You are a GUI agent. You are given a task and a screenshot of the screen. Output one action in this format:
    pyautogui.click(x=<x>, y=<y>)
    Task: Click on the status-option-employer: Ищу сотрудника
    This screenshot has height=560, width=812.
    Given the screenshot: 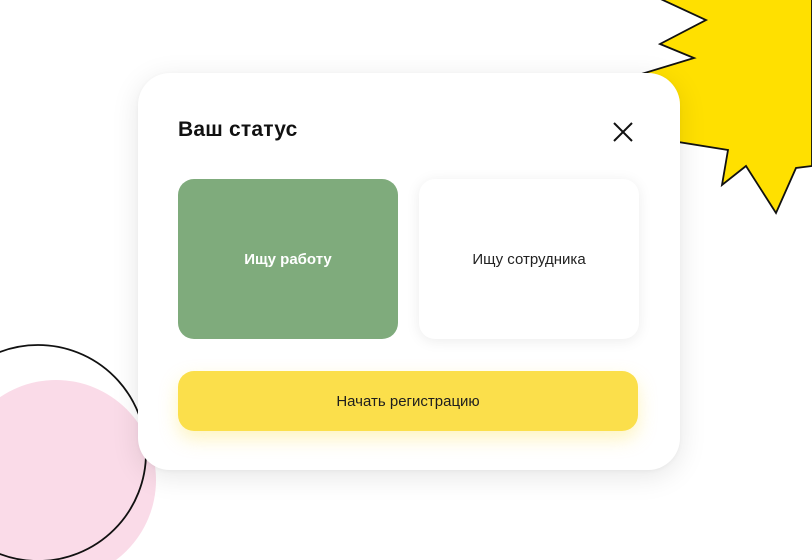 What is the action you would take?
    pyautogui.click(x=529, y=259)
    